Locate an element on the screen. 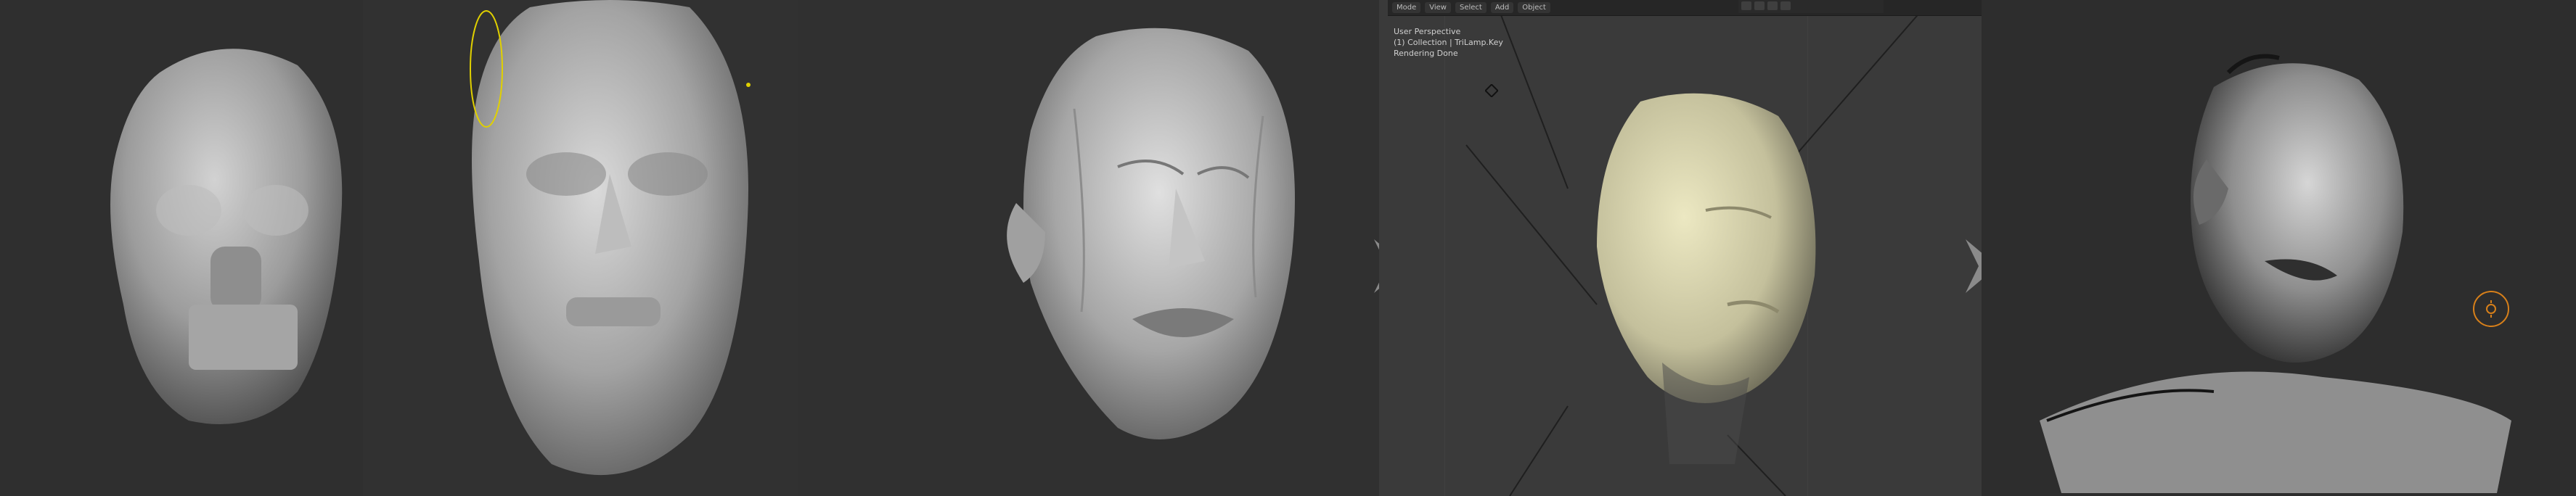 The image size is (2576, 496). view-menu: View is located at coordinates (1438, 7).